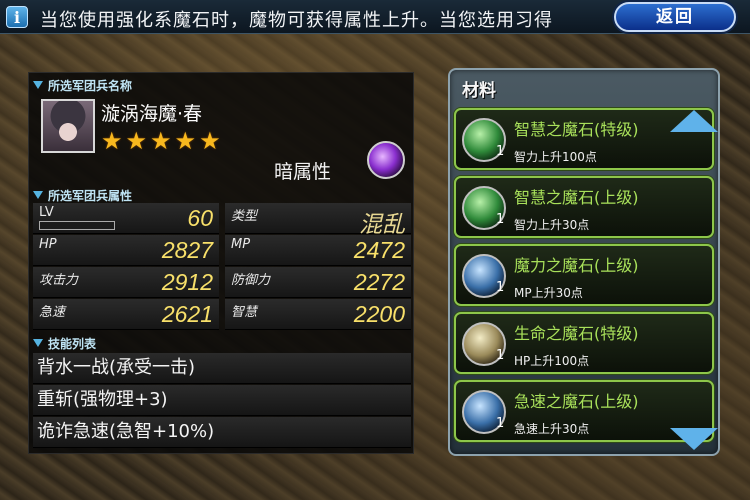 The width and height of the screenshot is (750, 500). Describe the element at coordinates (187, 314) in the screenshot. I see `stat-value: 2621` at that location.